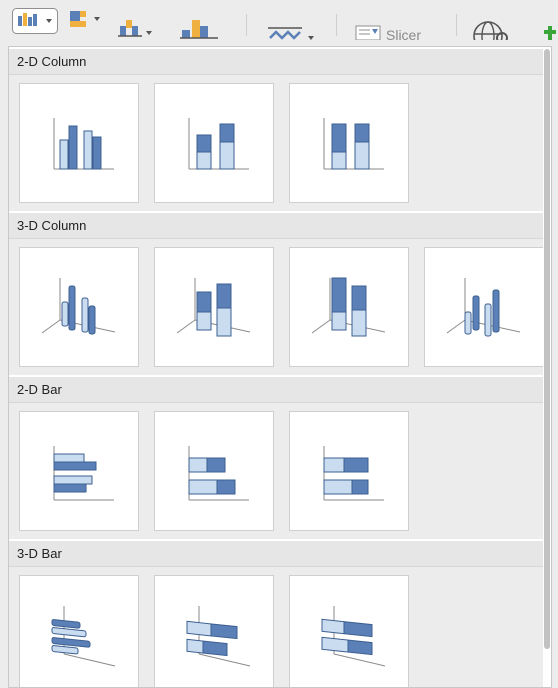  Describe the element at coordinates (83, 636) in the screenshot. I see `3d-clustered-bar-icon` at that location.